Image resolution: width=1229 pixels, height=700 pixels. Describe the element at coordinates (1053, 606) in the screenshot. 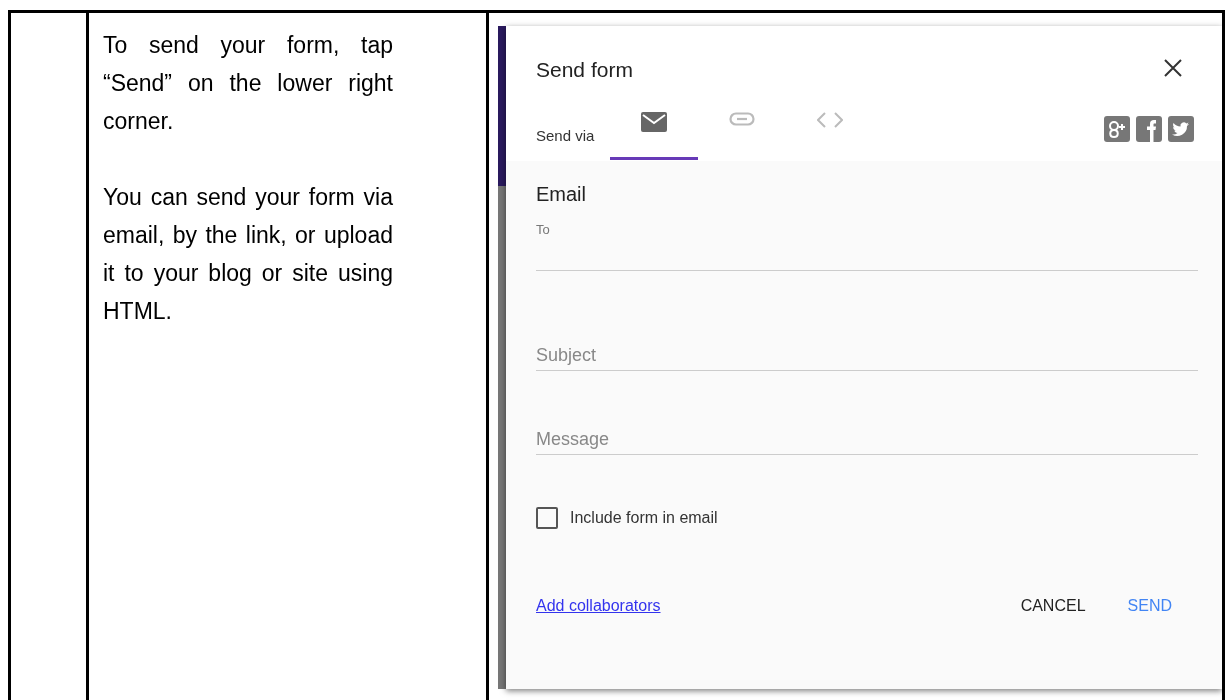

I see `cancel-button: CANCEL` at that location.